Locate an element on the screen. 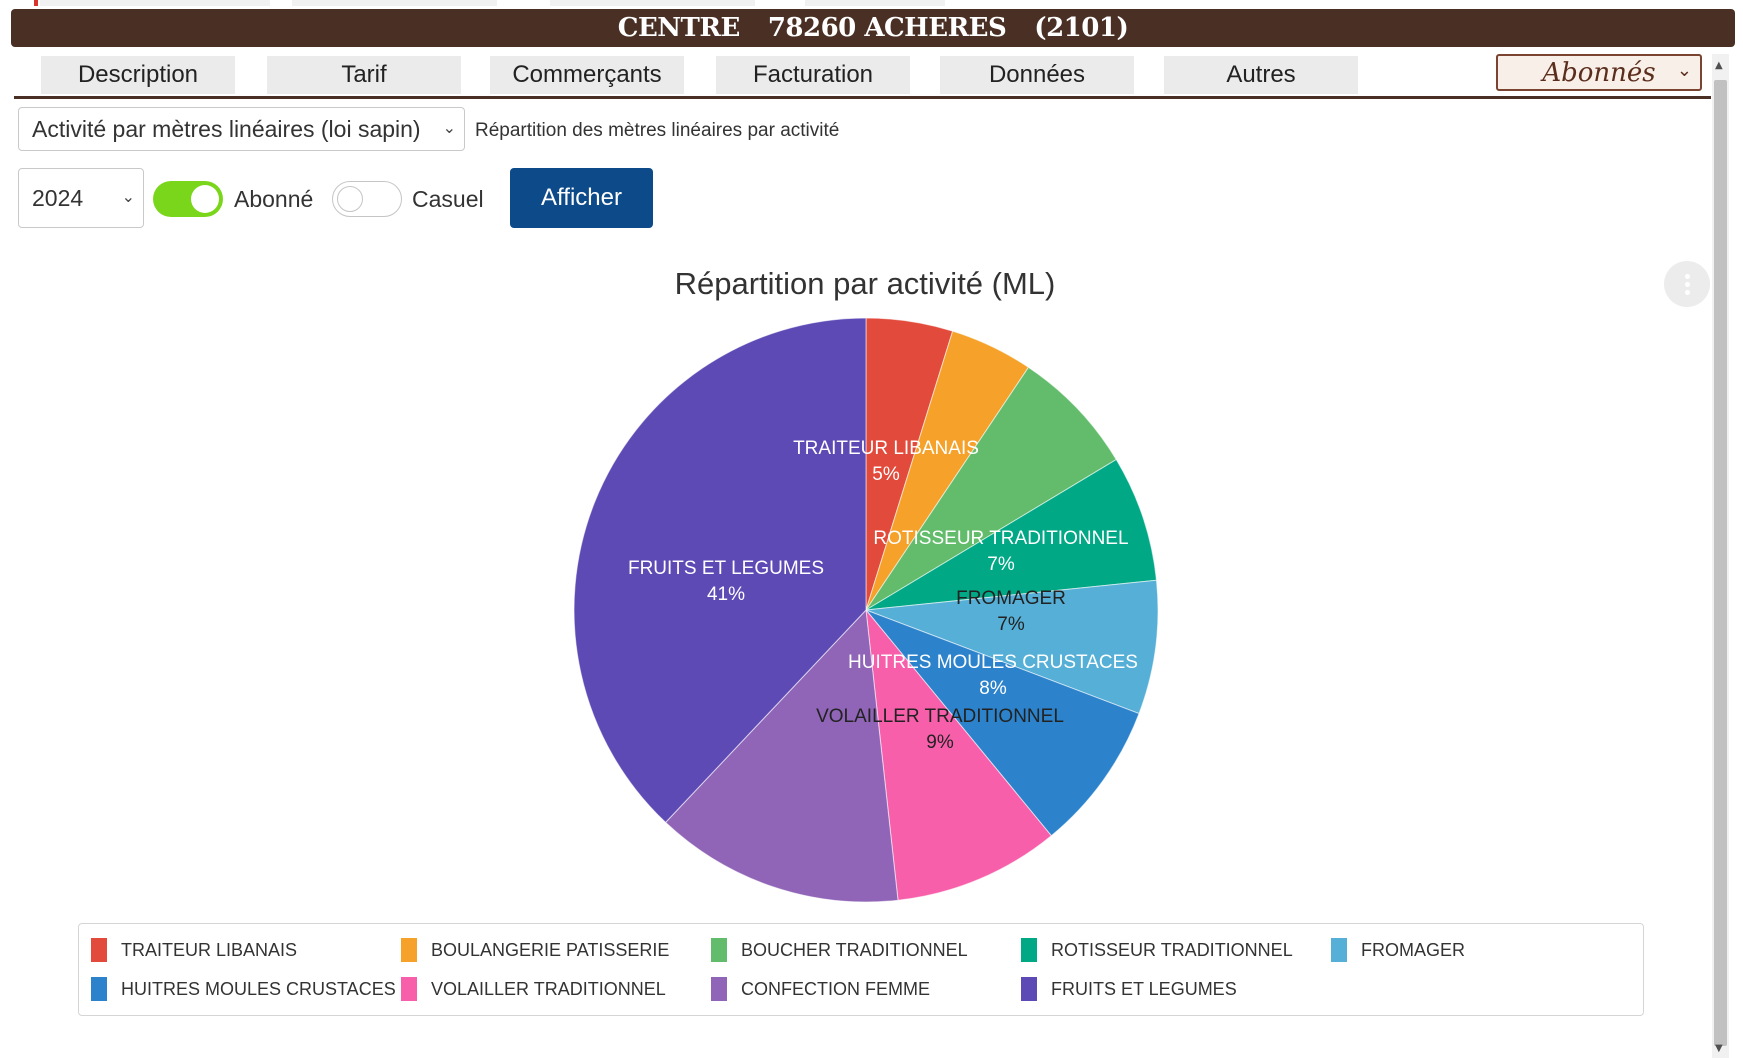 Image resolution: width=1743 pixels, height=1058 pixels. active-tab-marker is located at coordinates (36, 3).